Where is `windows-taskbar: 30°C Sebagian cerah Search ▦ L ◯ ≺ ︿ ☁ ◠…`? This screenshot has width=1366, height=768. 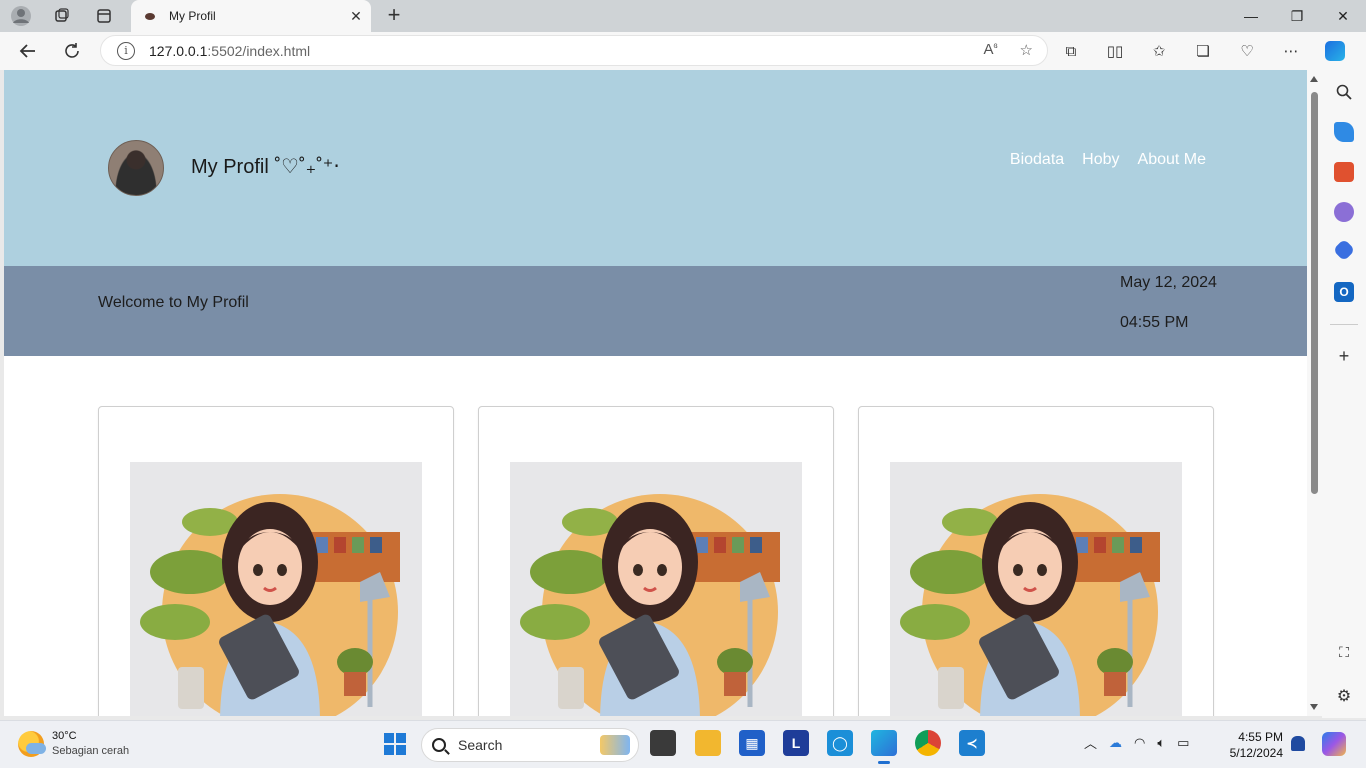
windows-taskbar: 30°C Sebagian cerah Search ▦ L ◯ ≺ ︿ ☁ ◠… is located at coordinates (683, 744).